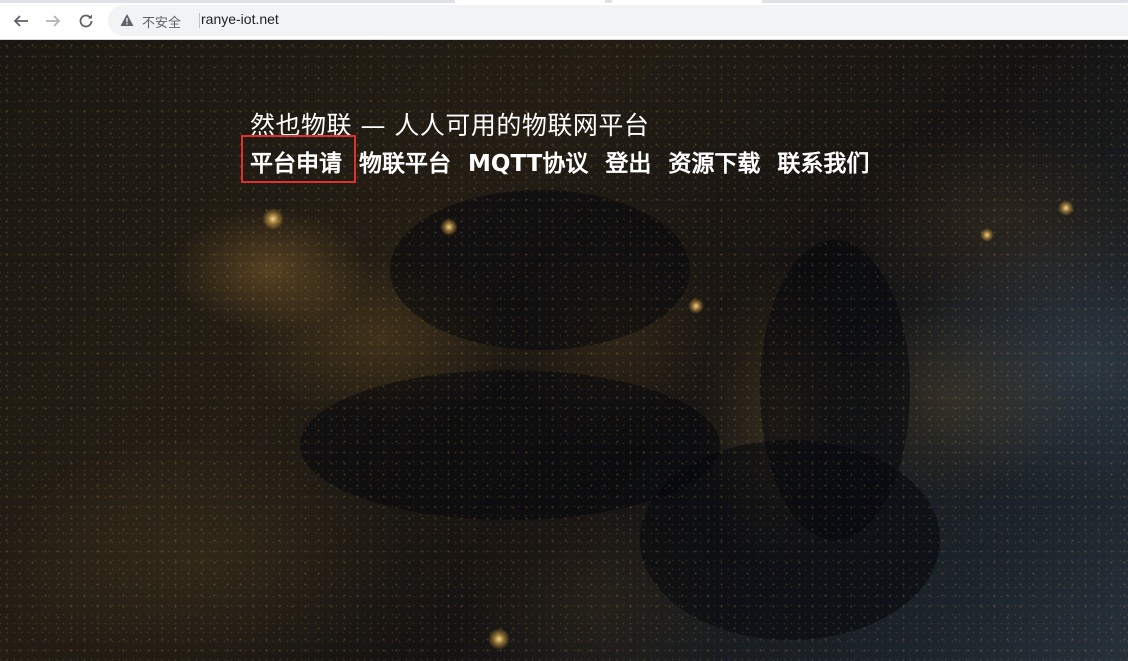 This screenshot has height=661, width=1128. I want to click on tab-strip, so click(564, 1).